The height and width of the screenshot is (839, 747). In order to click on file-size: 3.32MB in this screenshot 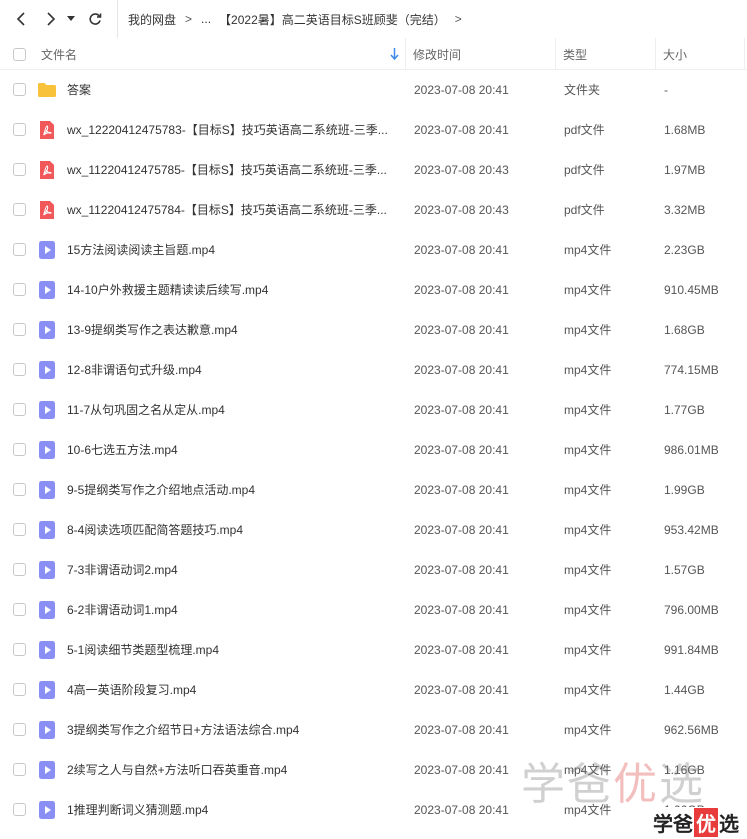, I will do `click(685, 210)`.